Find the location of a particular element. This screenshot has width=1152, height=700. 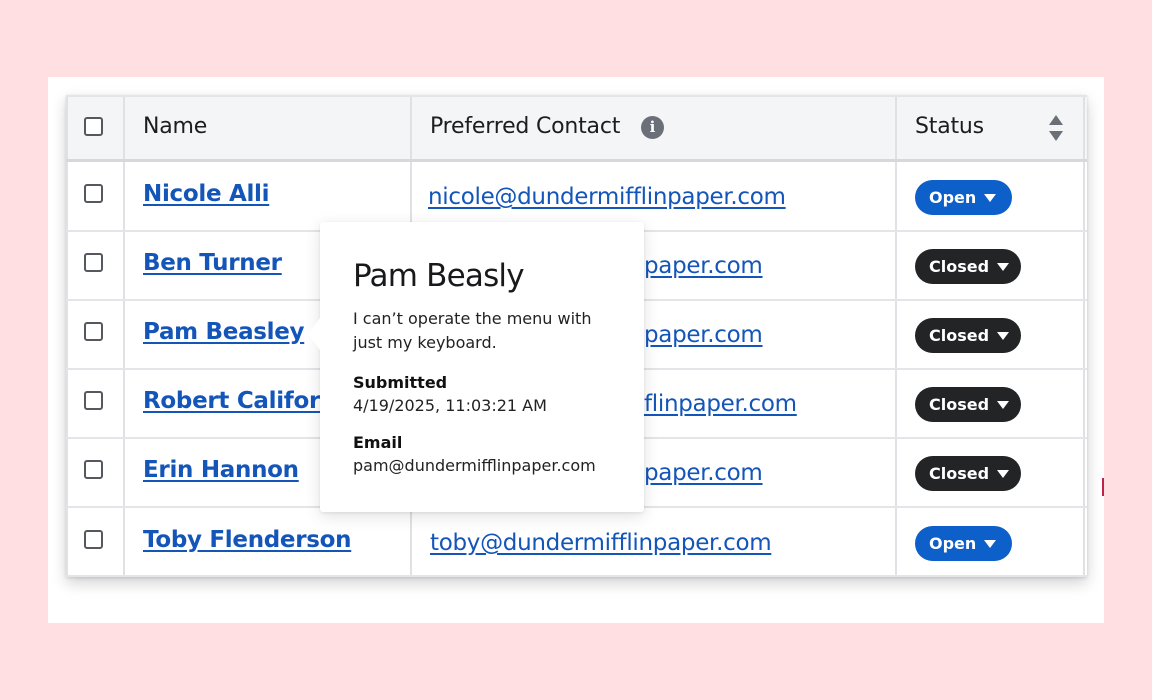

submitted-label: Submitted is located at coordinates (400, 383).